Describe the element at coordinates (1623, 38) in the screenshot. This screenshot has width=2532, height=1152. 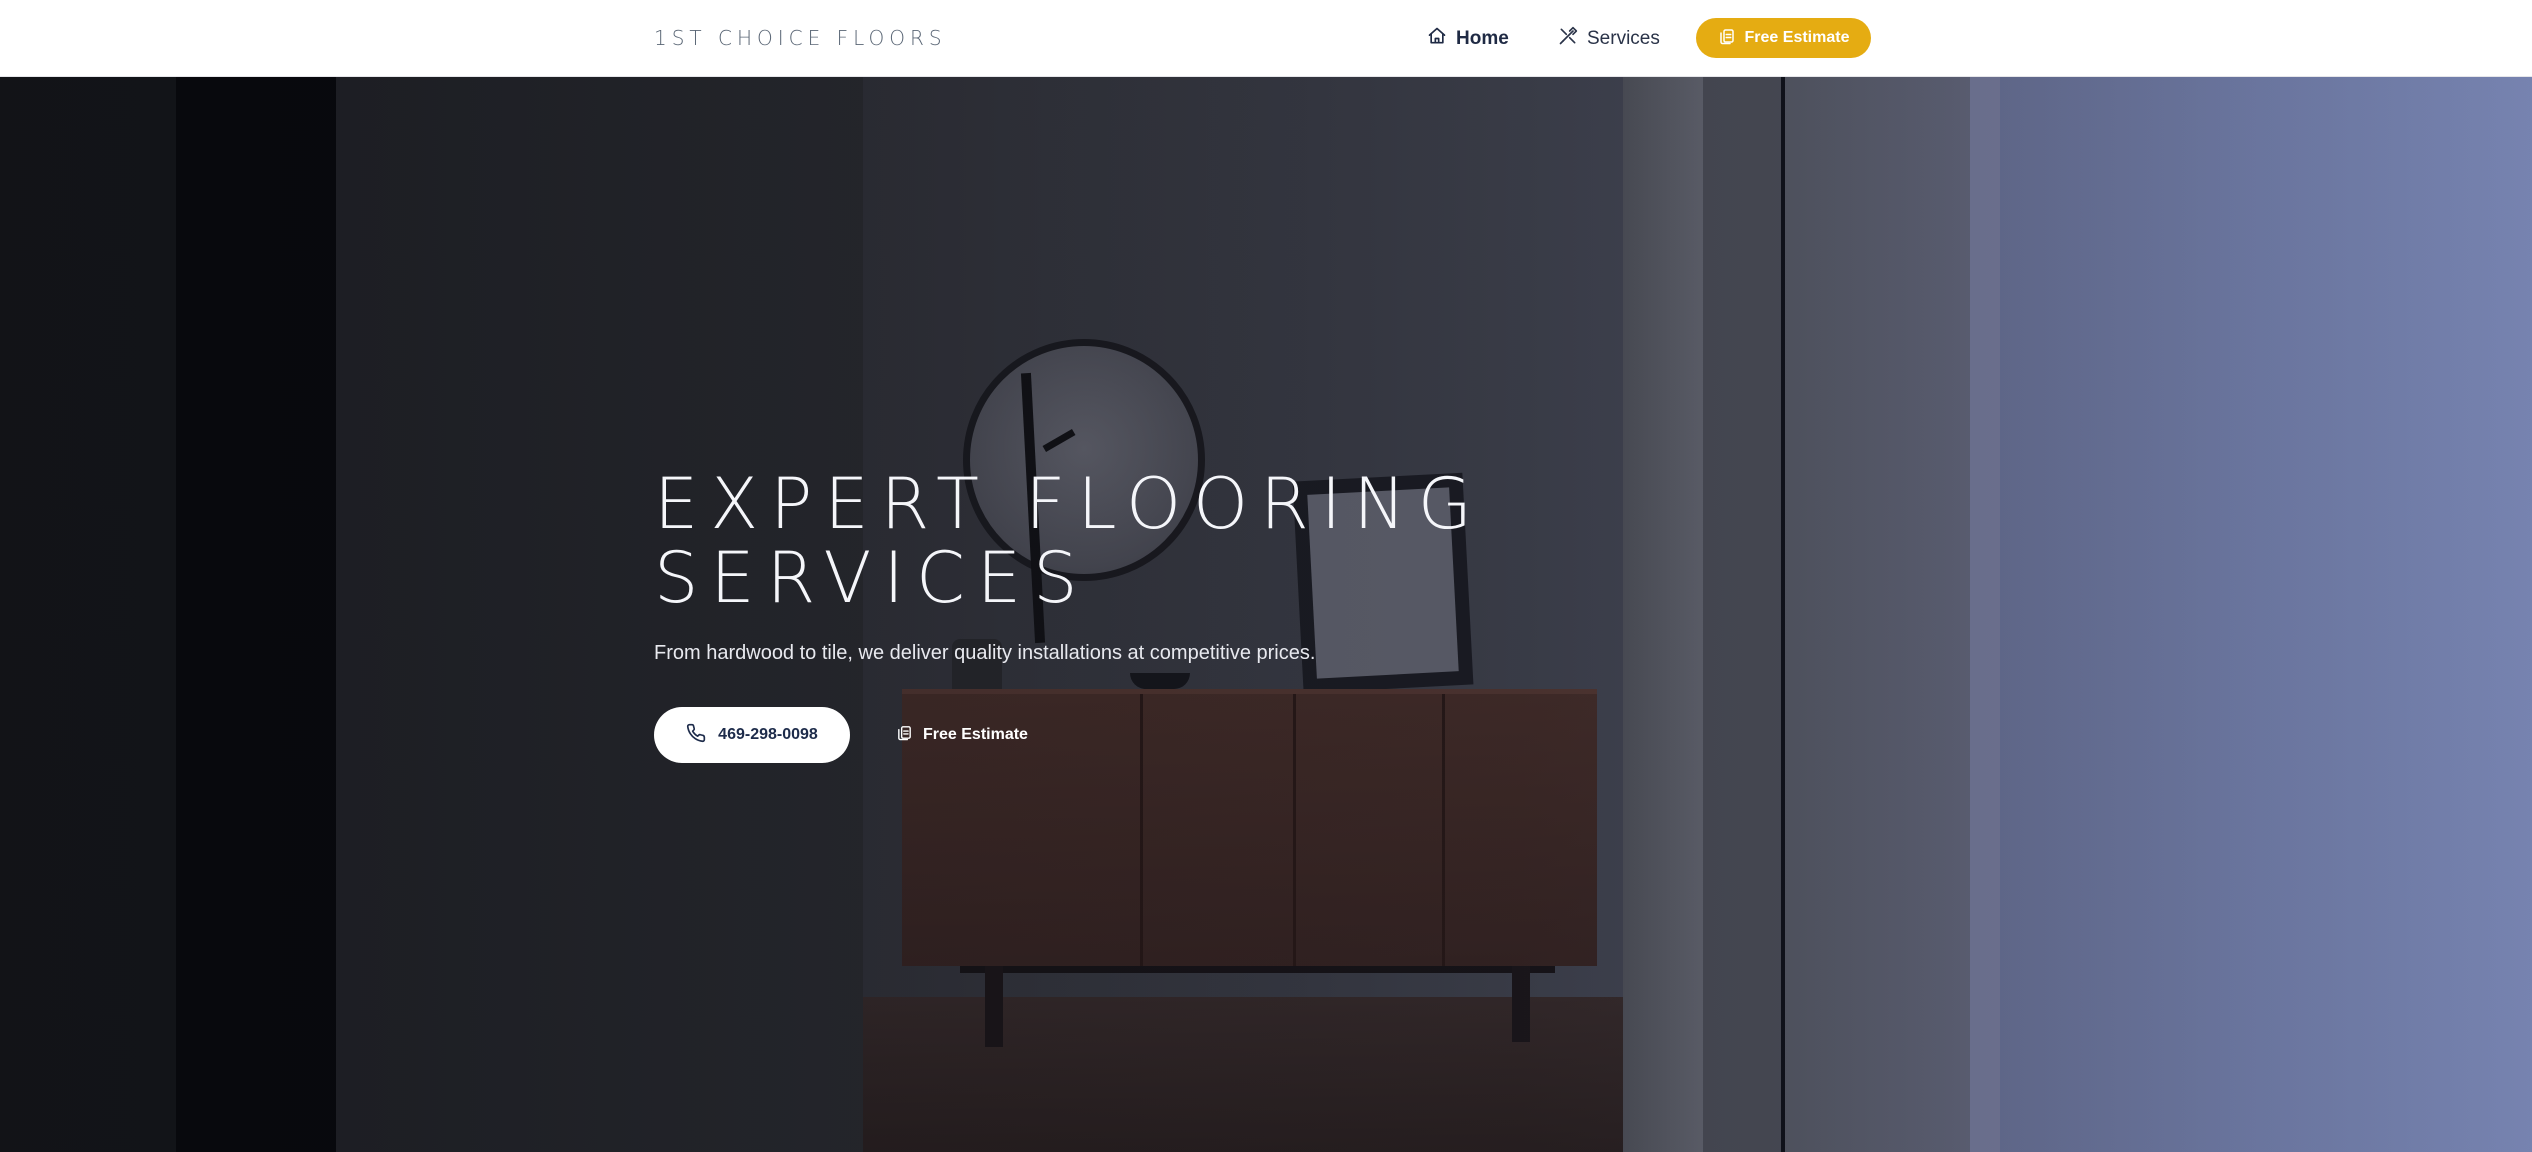
I see `nav-link-services-label: Services` at that location.